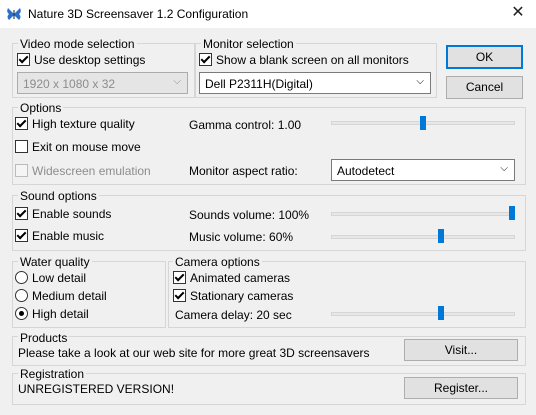 This screenshot has width=536, height=415. I want to click on music-volume-track, so click(423, 237).